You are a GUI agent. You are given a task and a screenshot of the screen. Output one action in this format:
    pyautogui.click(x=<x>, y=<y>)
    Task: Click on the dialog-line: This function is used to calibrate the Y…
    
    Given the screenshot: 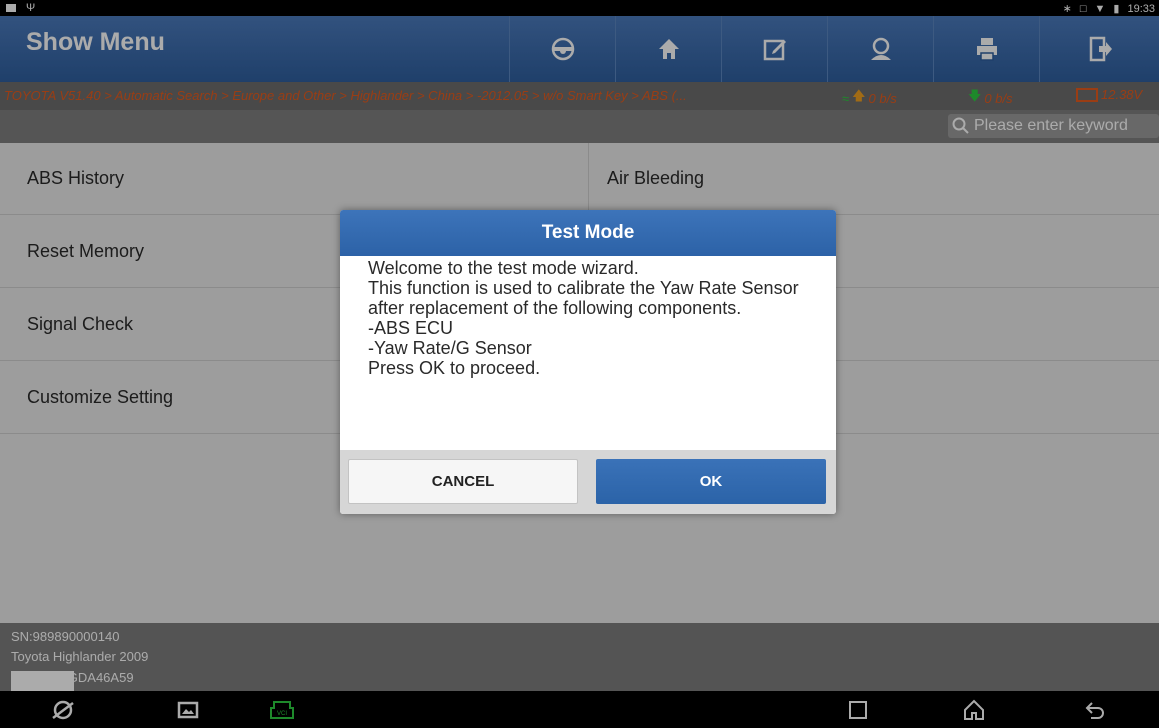 What is the action you would take?
    pyautogui.click(x=583, y=298)
    